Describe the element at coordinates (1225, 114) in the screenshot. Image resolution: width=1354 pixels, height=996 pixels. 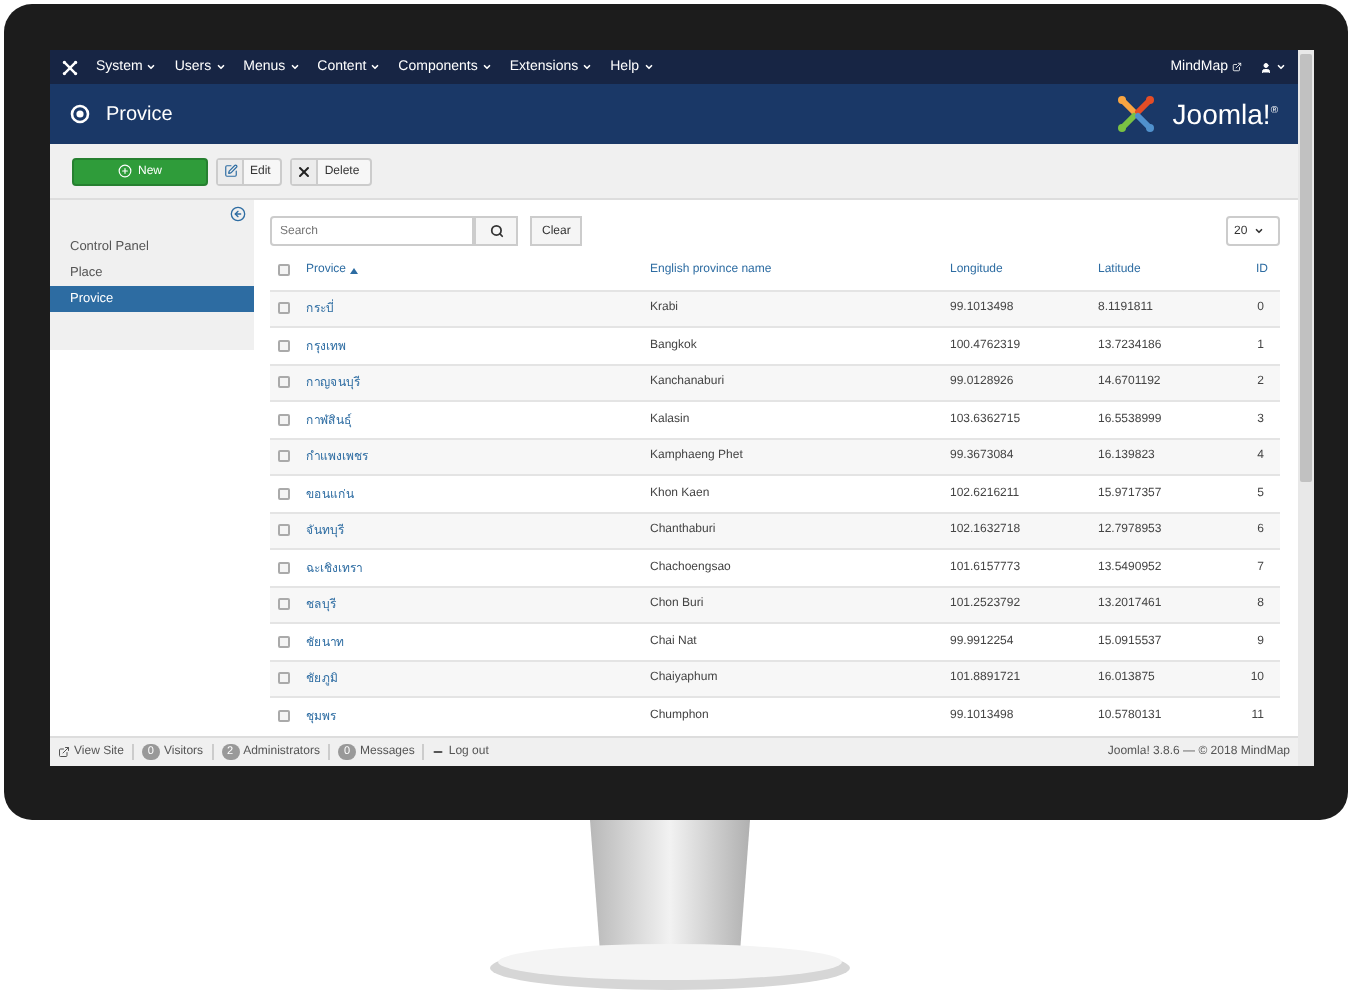
I see `logo-text: Joomla!$^{®}$` at that location.